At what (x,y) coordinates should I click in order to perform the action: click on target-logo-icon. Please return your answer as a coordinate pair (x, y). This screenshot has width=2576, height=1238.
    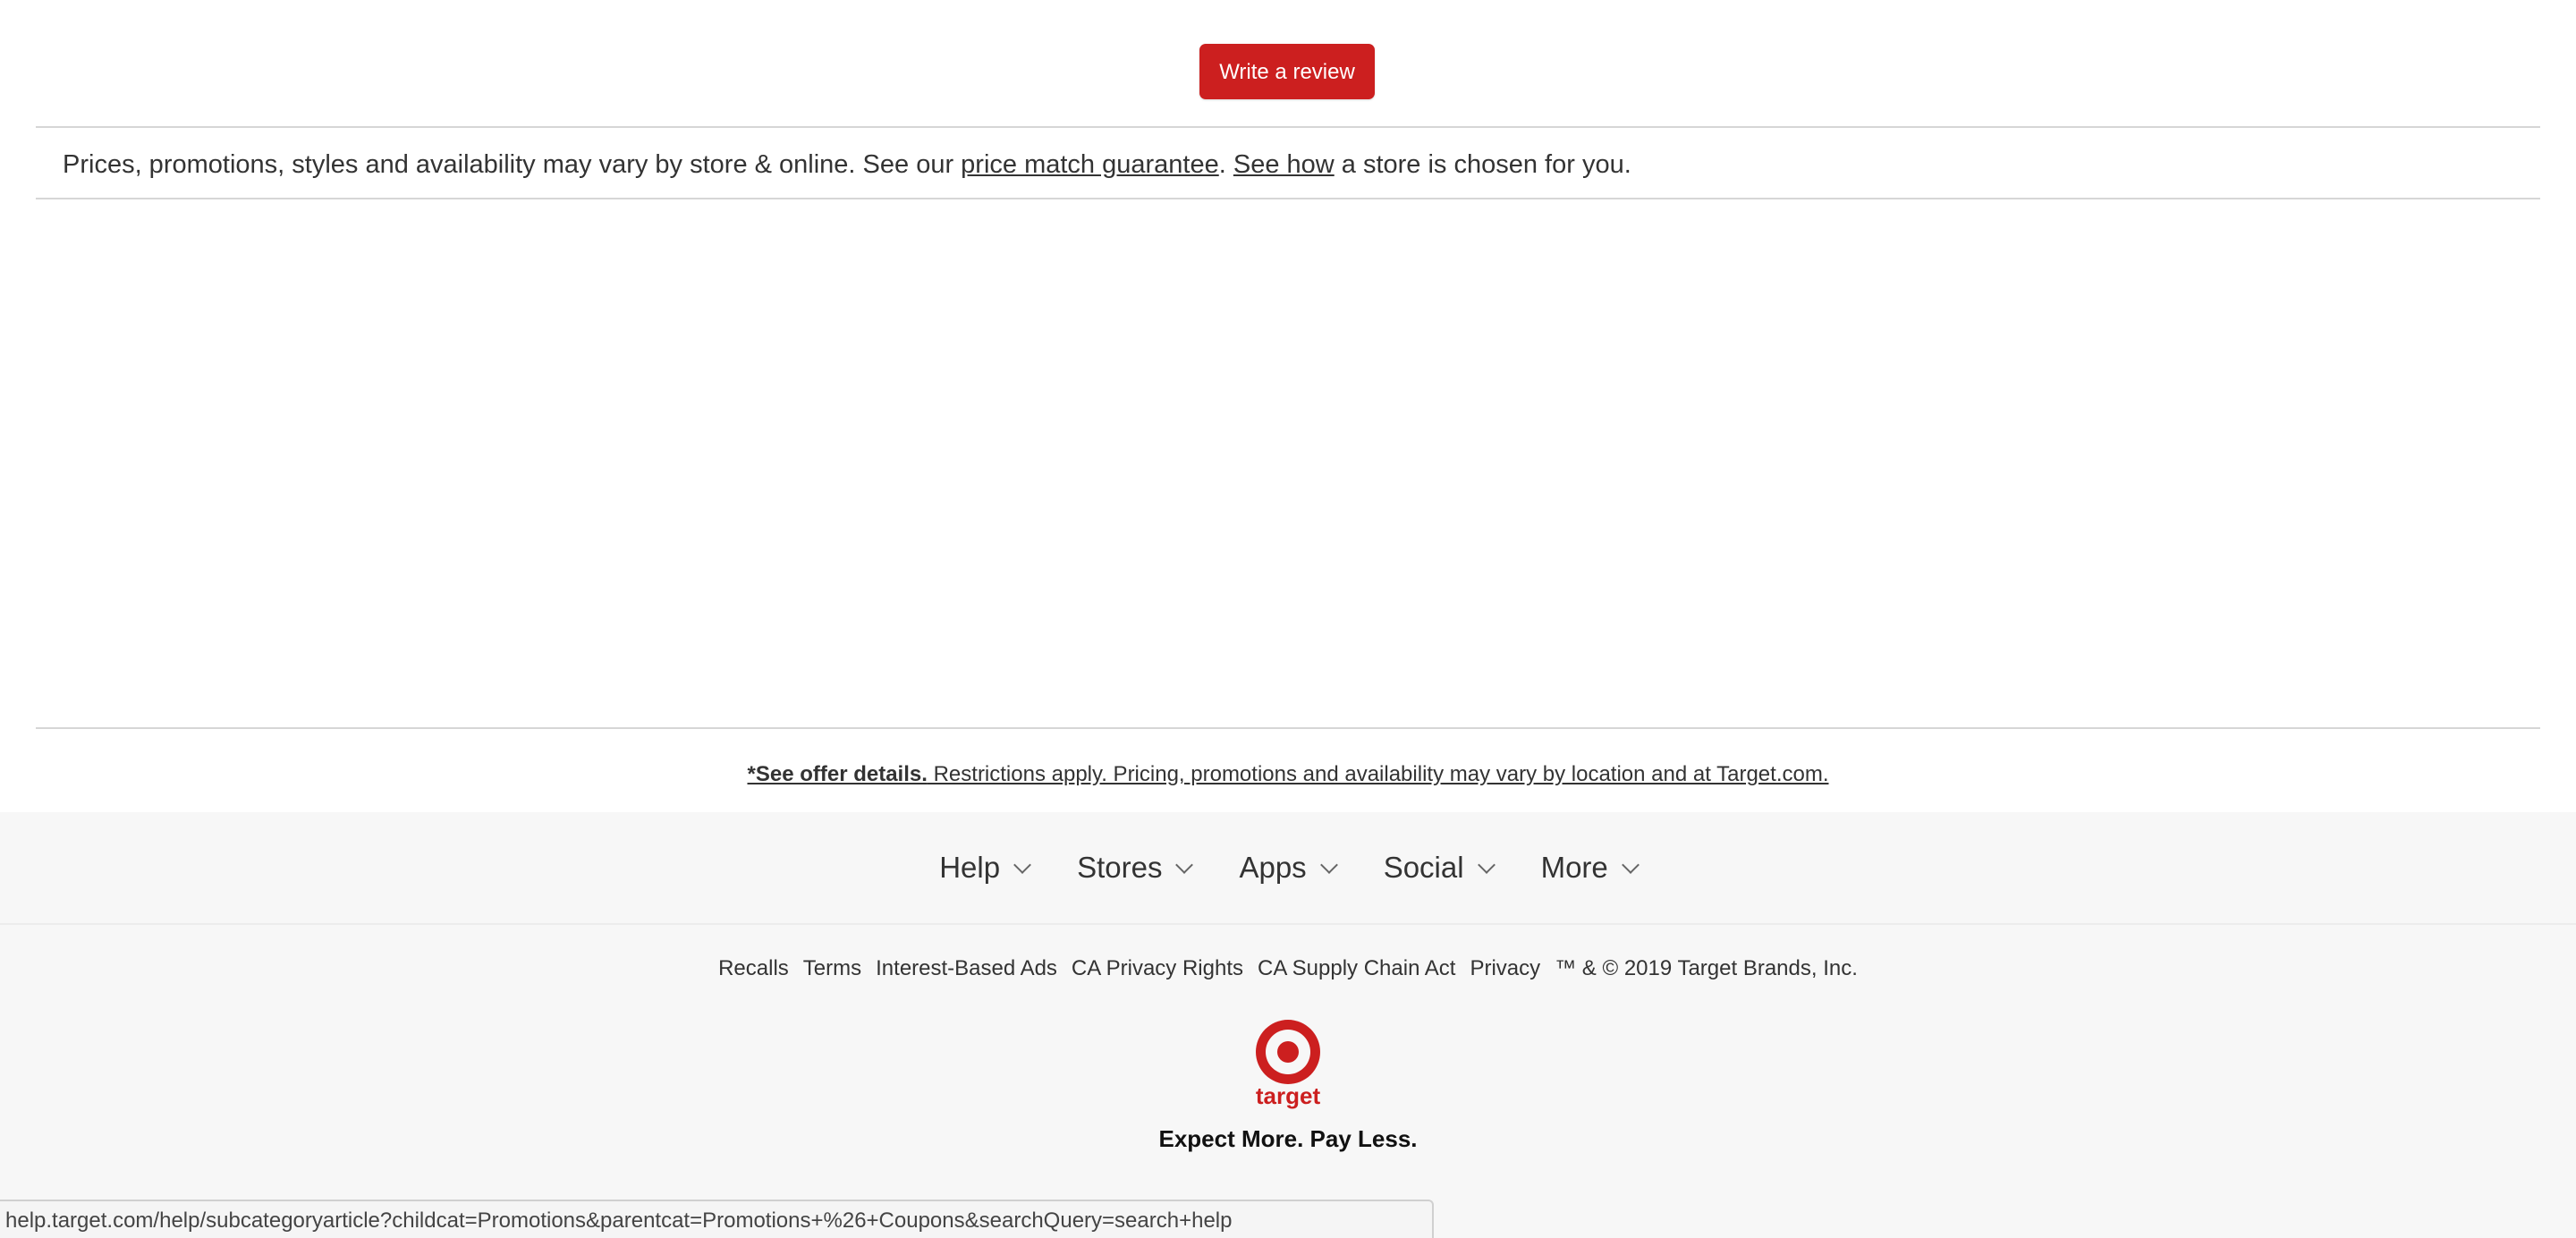
    Looking at the image, I should click on (1288, 1052).